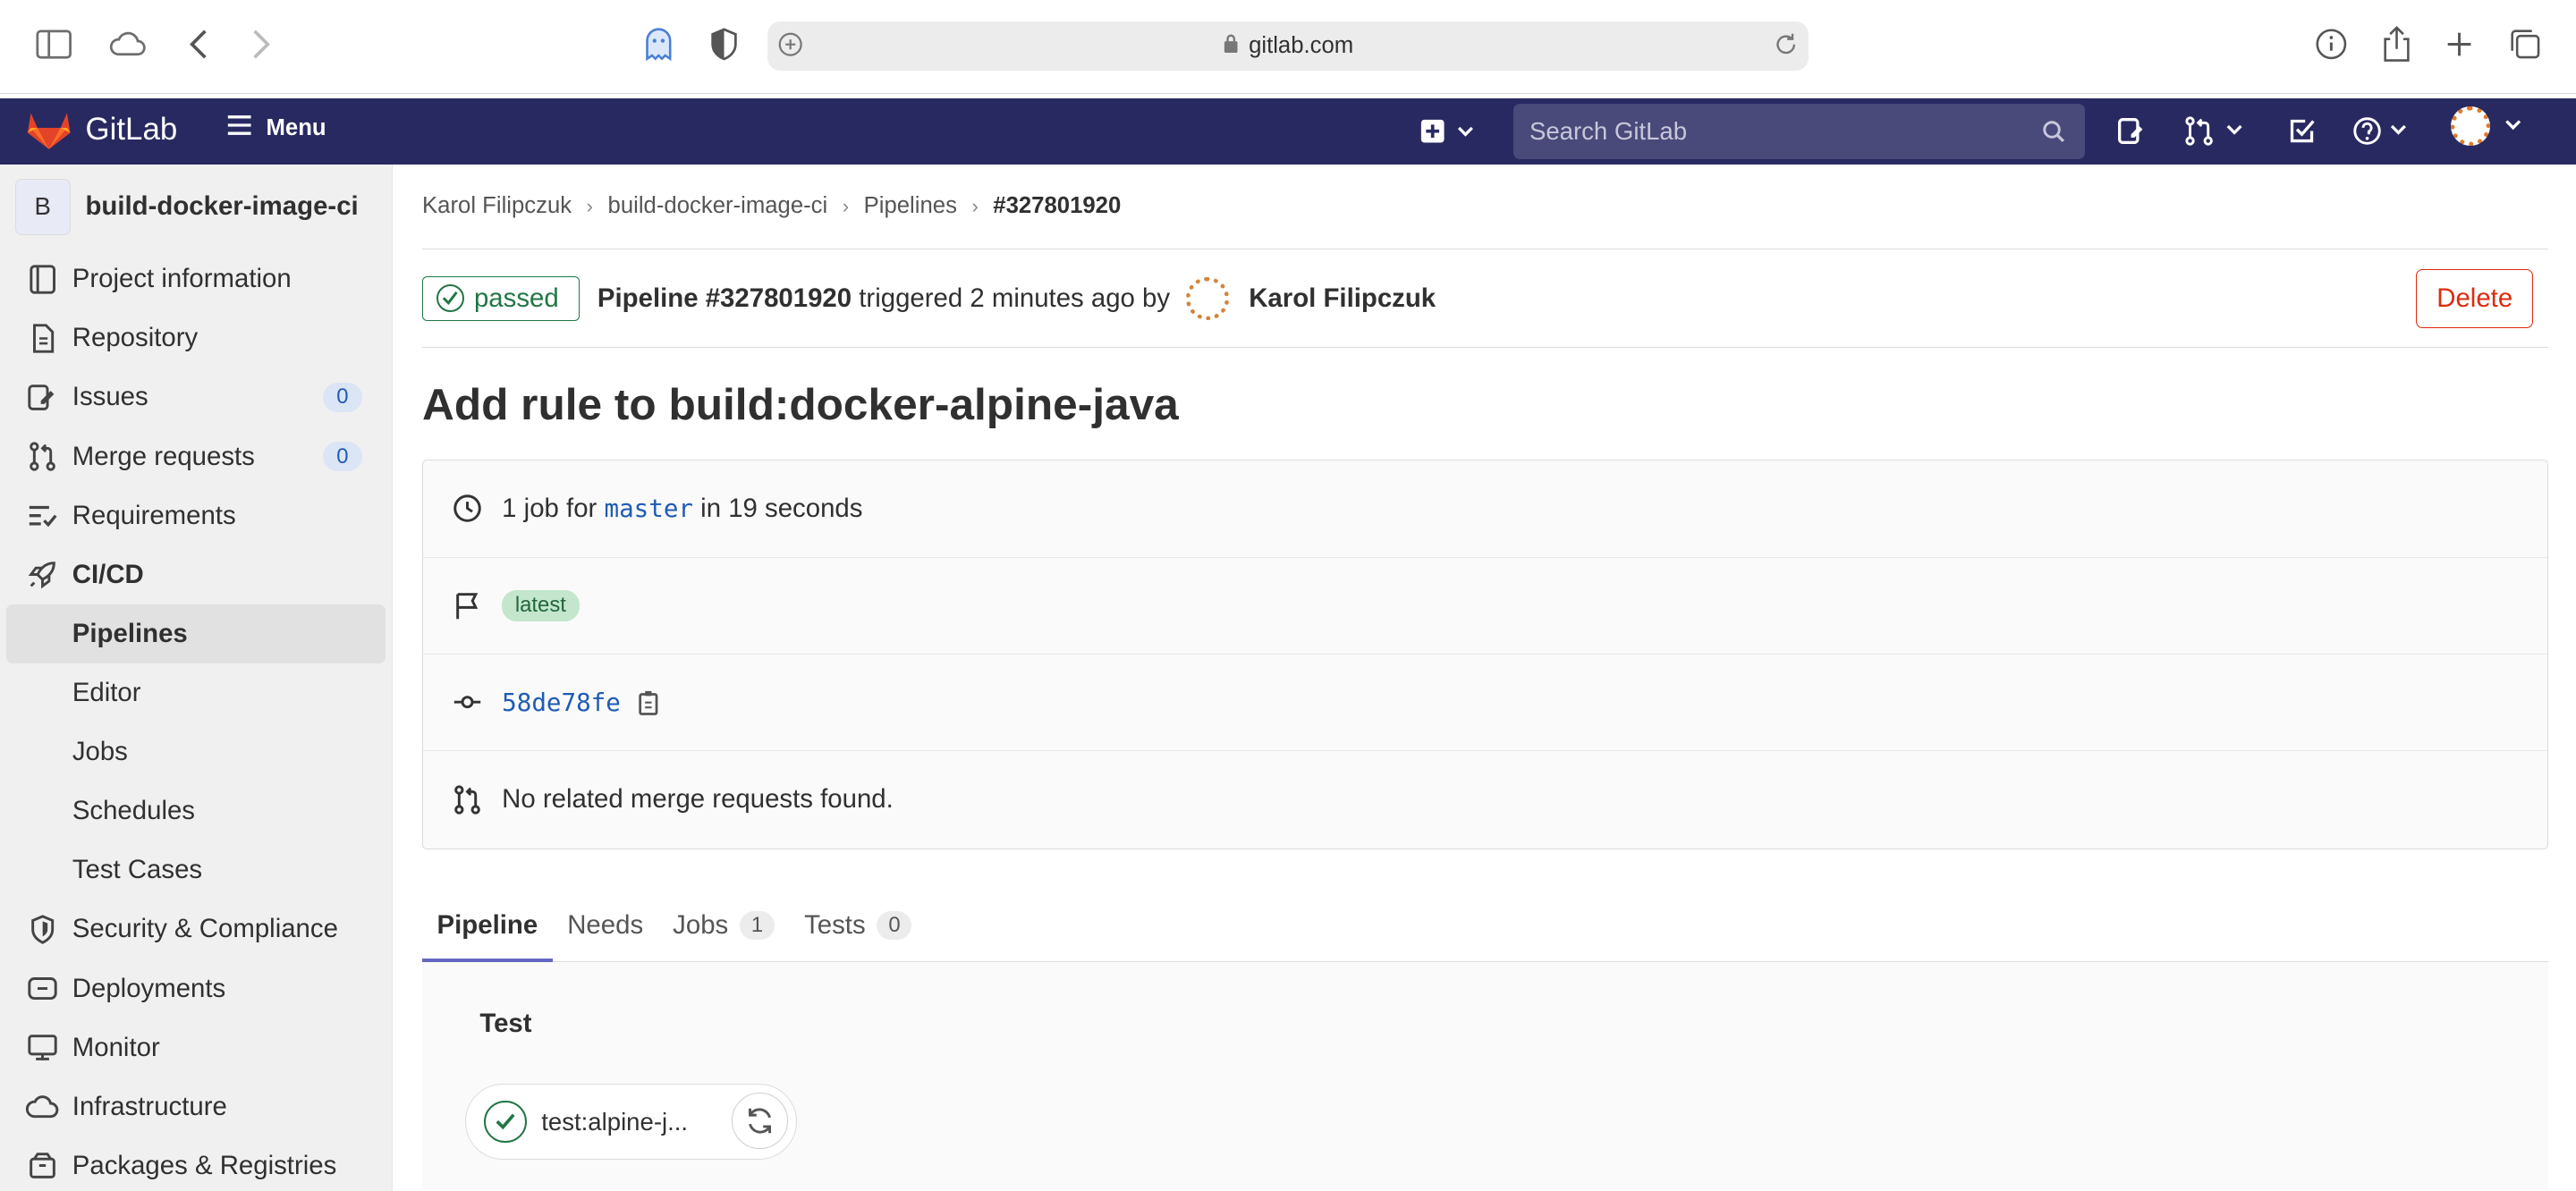  Describe the element at coordinates (835, 924) in the screenshot. I see `tab-label: Tests` at that location.